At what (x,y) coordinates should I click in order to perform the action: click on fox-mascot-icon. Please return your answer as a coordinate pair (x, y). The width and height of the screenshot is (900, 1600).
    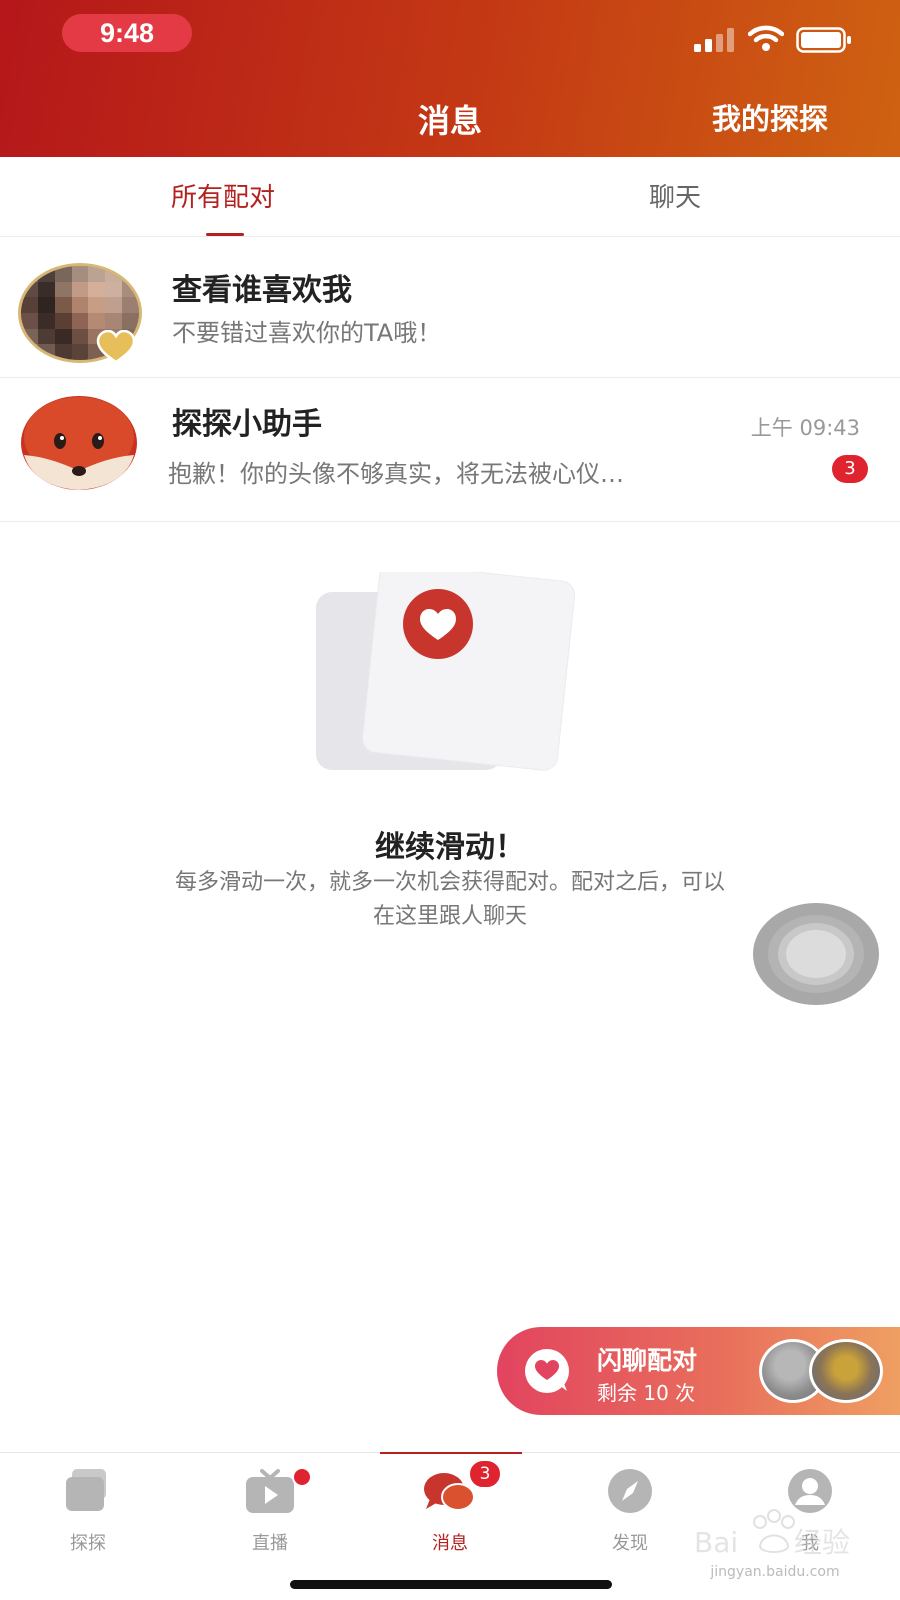
    Looking at the image, I should click on (79, 443).